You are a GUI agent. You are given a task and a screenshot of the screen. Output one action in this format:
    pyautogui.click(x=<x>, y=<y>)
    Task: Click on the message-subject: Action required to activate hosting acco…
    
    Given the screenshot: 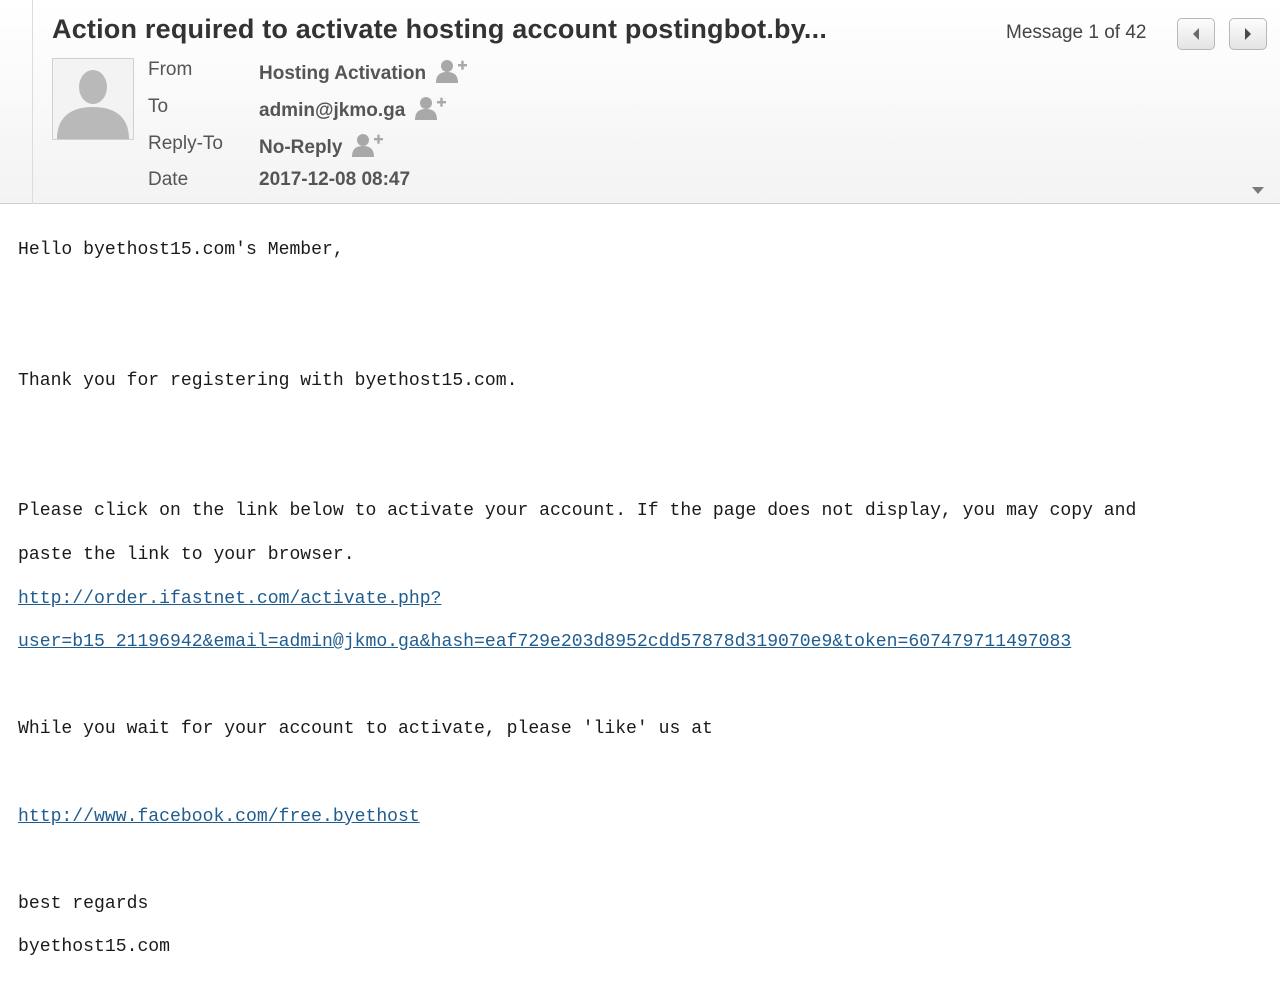 What is the action you would take?
    pyautogui.click(x=440, y=29)
    